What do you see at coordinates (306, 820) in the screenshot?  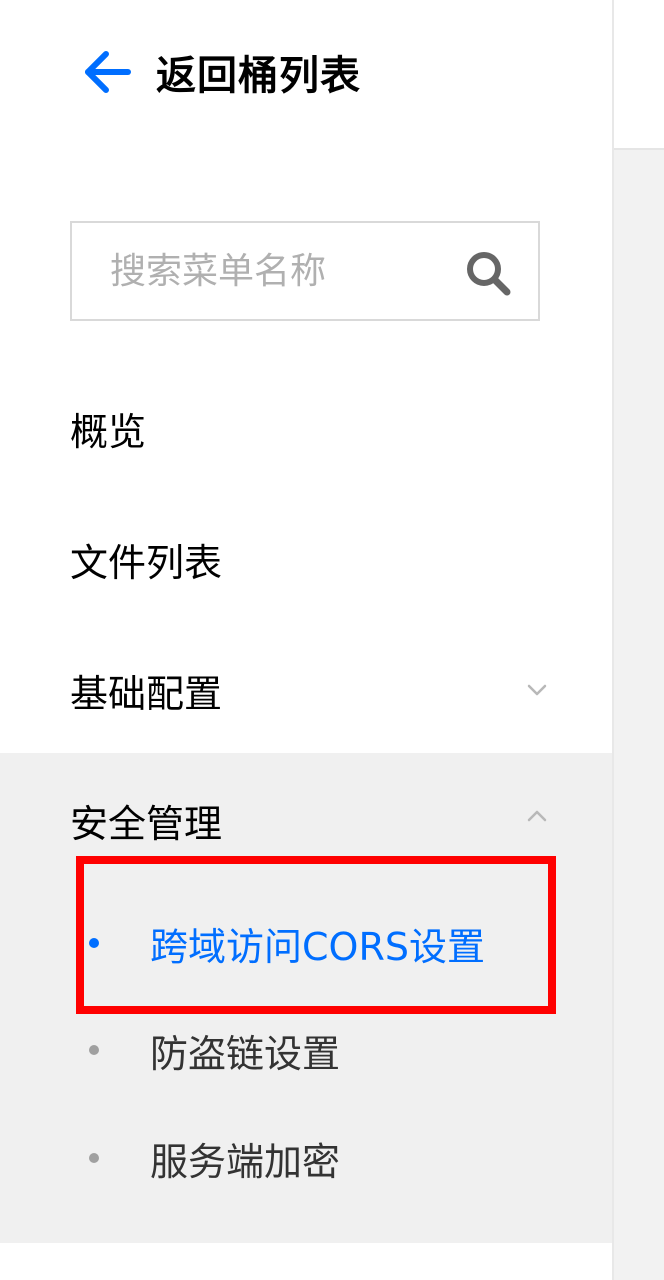 I see `menu-item-security-management: 安全管理` at bounding box center [306, 820].